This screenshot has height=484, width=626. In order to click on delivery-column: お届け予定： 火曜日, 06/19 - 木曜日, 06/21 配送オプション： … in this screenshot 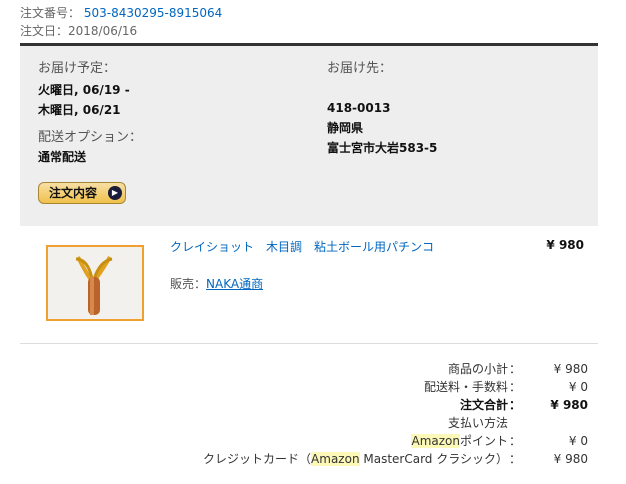, I will do `click(90, 113)`.